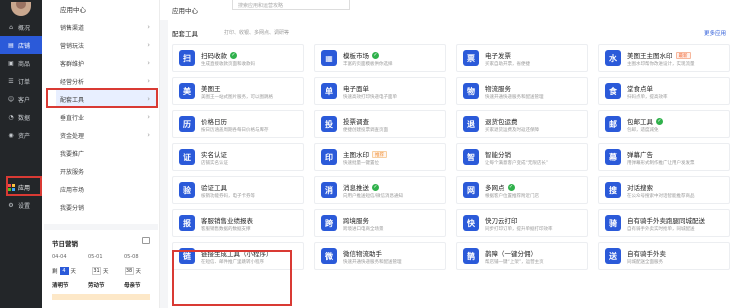 The image size is (730, 308). Describe the element at coordinates (21, 9) in the screenshot. I see `avatar` at that location.